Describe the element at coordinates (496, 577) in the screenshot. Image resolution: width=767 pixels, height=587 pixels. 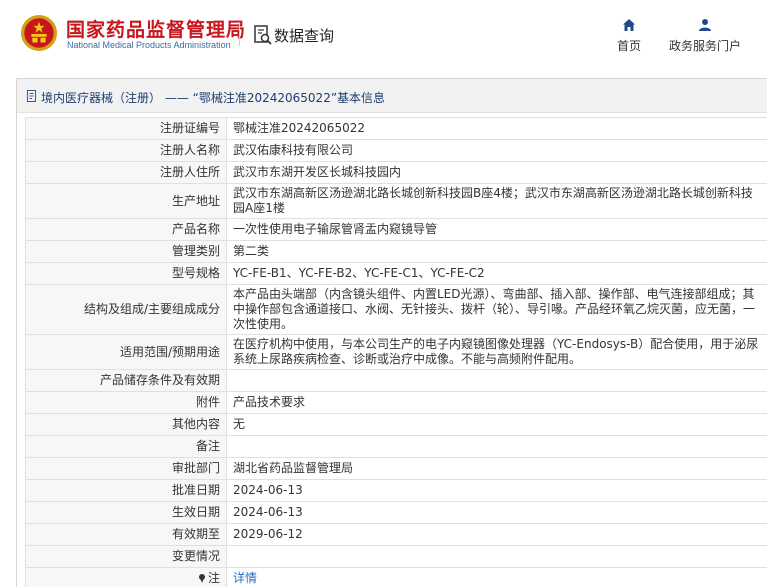
I see `note-value-cell: 详情` at that location.